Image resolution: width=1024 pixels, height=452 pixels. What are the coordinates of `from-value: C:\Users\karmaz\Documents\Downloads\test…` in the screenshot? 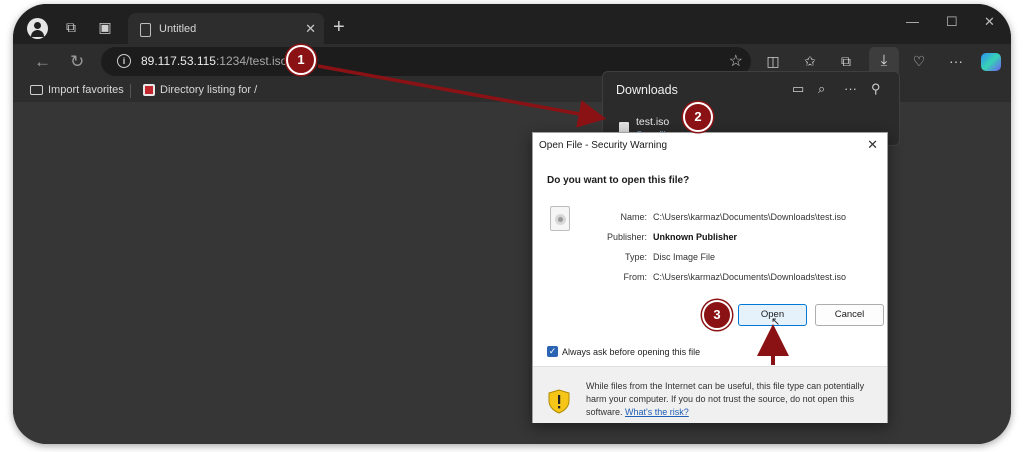 It's located at (750, 277).